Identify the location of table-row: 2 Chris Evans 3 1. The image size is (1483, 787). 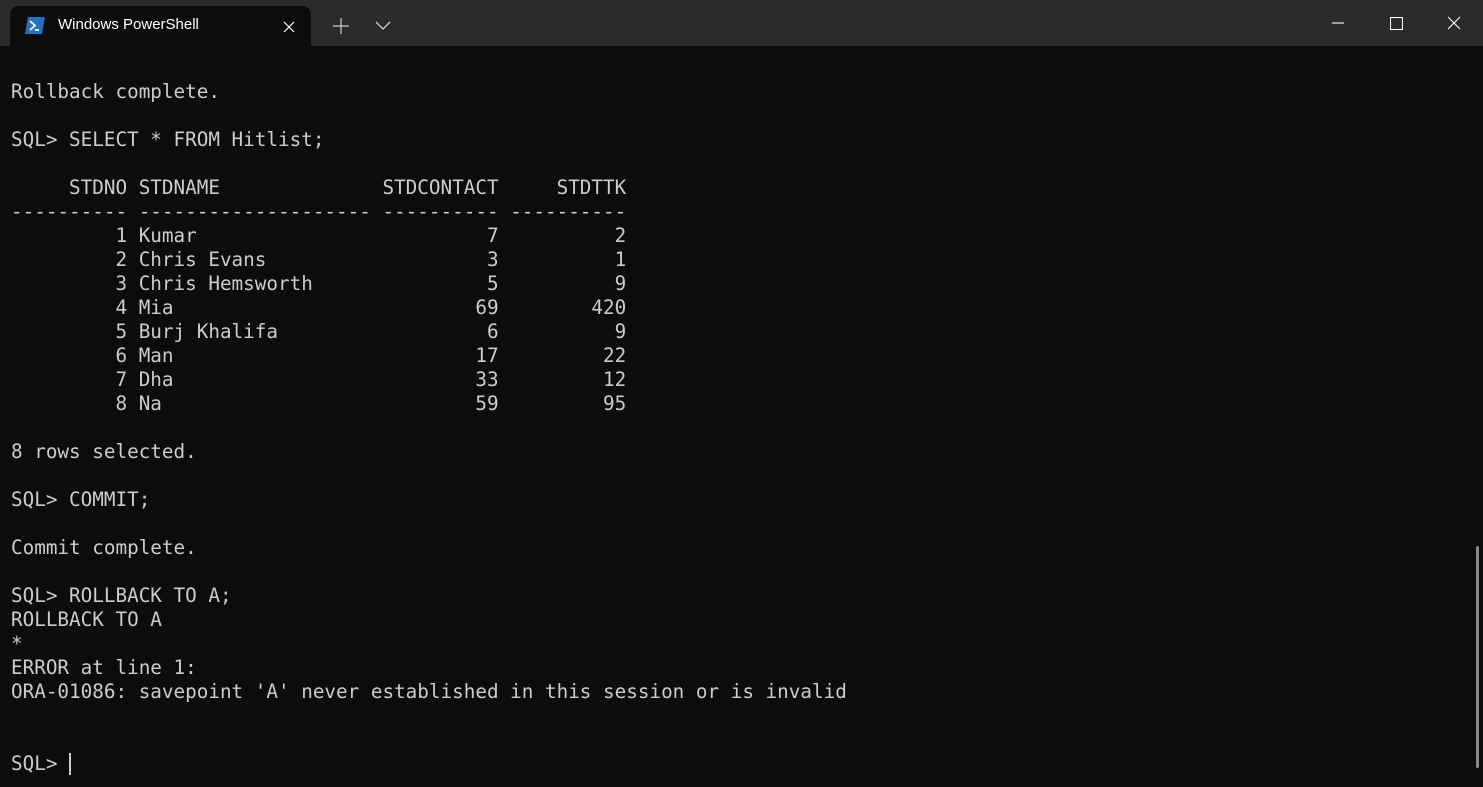
(319, 259).